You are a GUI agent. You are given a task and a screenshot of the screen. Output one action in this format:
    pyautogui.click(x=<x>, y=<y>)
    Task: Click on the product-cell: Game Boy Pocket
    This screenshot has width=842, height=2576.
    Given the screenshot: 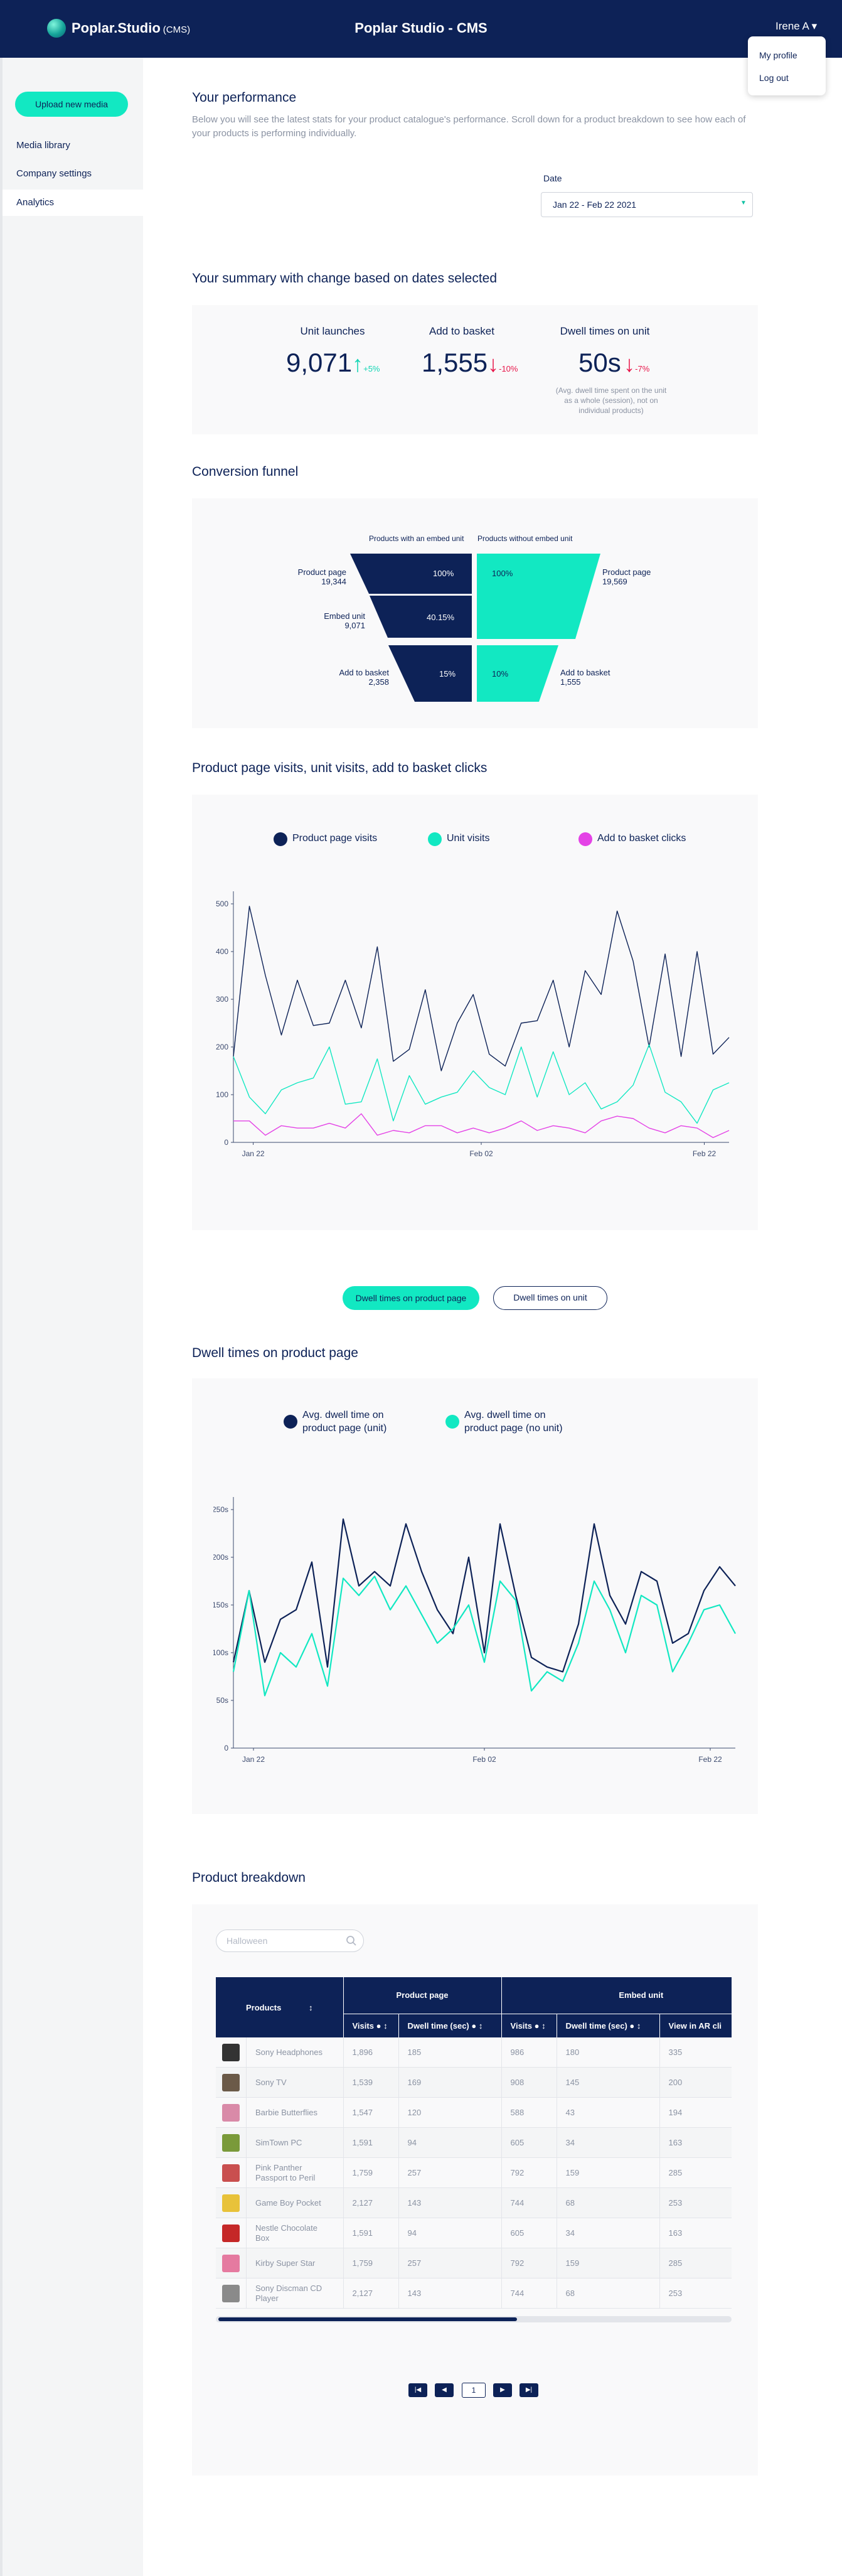 What is the action you would take?
    pyautogui.click(x=279, y=2202)
    